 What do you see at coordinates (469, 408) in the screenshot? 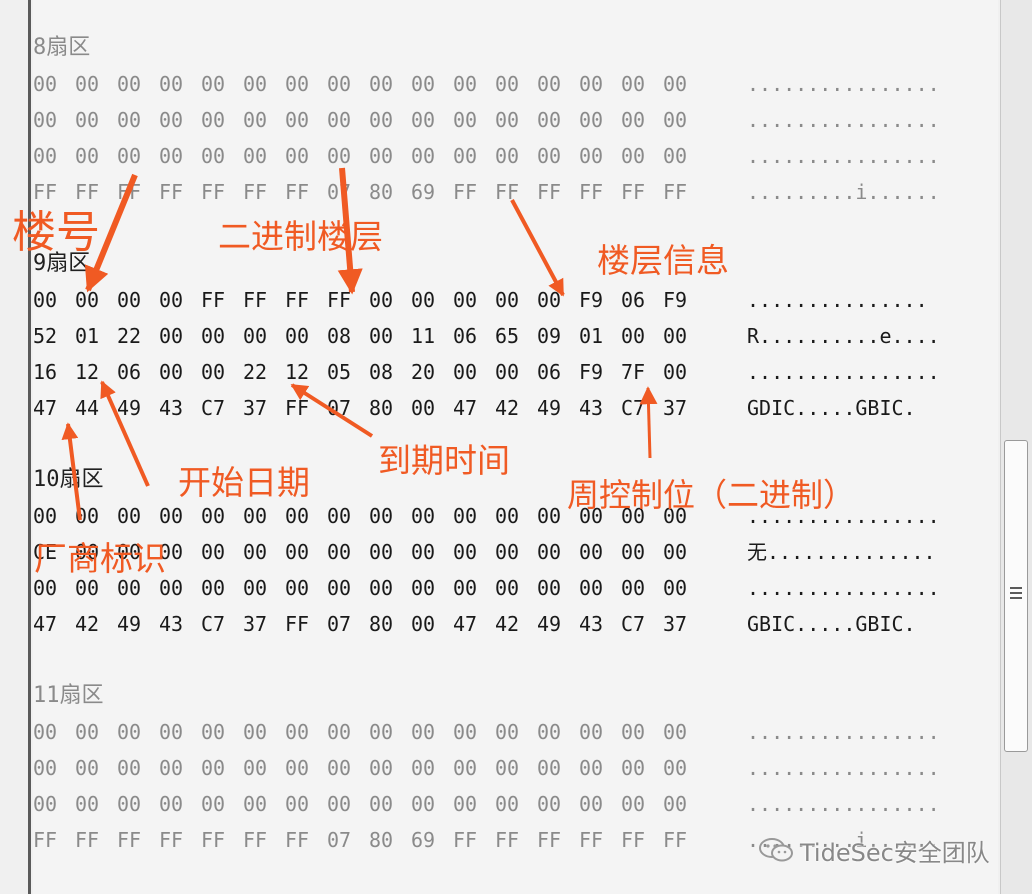
I see `hex-byte: 47` at bounding box center [469, 408].